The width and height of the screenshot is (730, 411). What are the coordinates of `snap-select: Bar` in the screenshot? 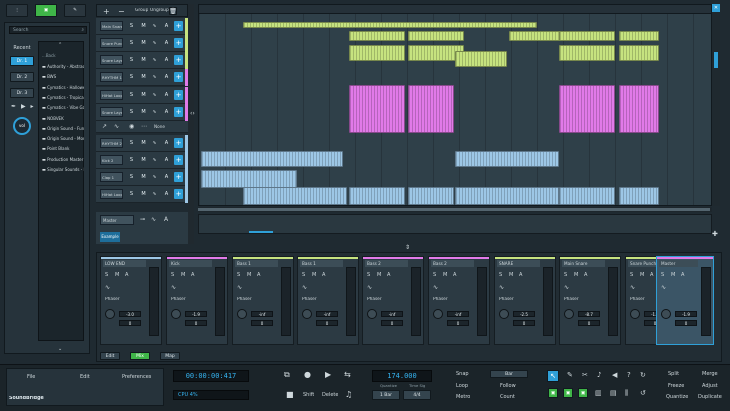 It's located at (509, 374).